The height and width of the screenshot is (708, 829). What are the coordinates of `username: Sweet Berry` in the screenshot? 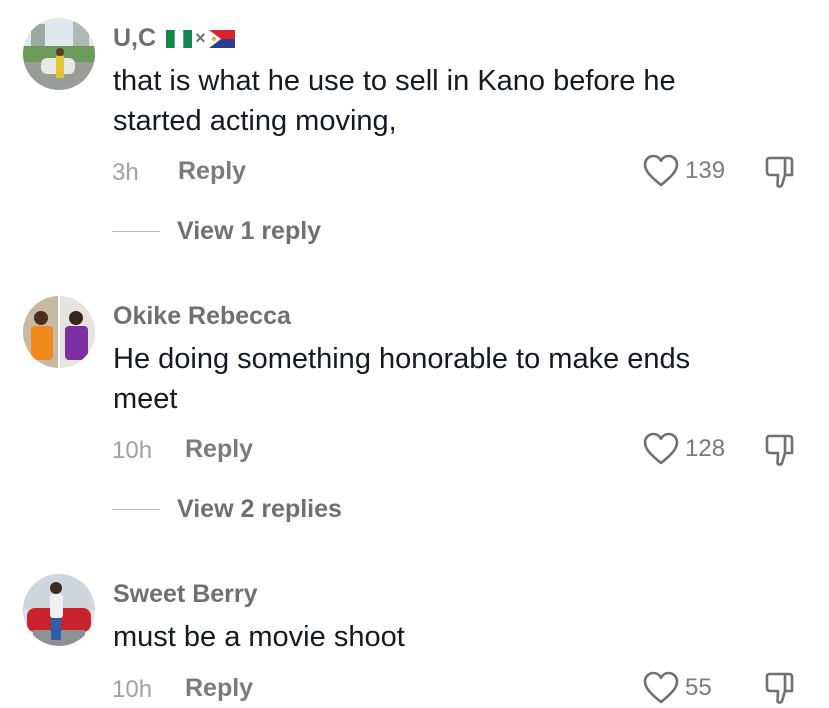 It's located at (185, 594).